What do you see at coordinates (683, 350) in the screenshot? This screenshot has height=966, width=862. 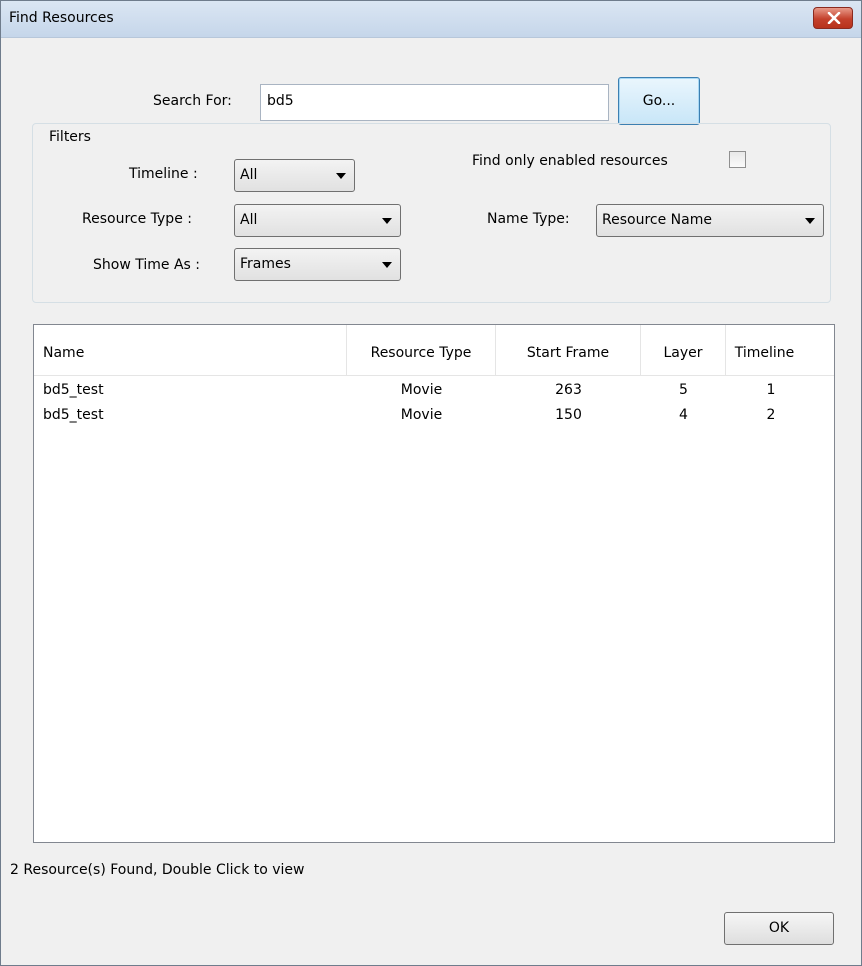 I see `column-header-layer: Layer` at bounding box center [683, 350].